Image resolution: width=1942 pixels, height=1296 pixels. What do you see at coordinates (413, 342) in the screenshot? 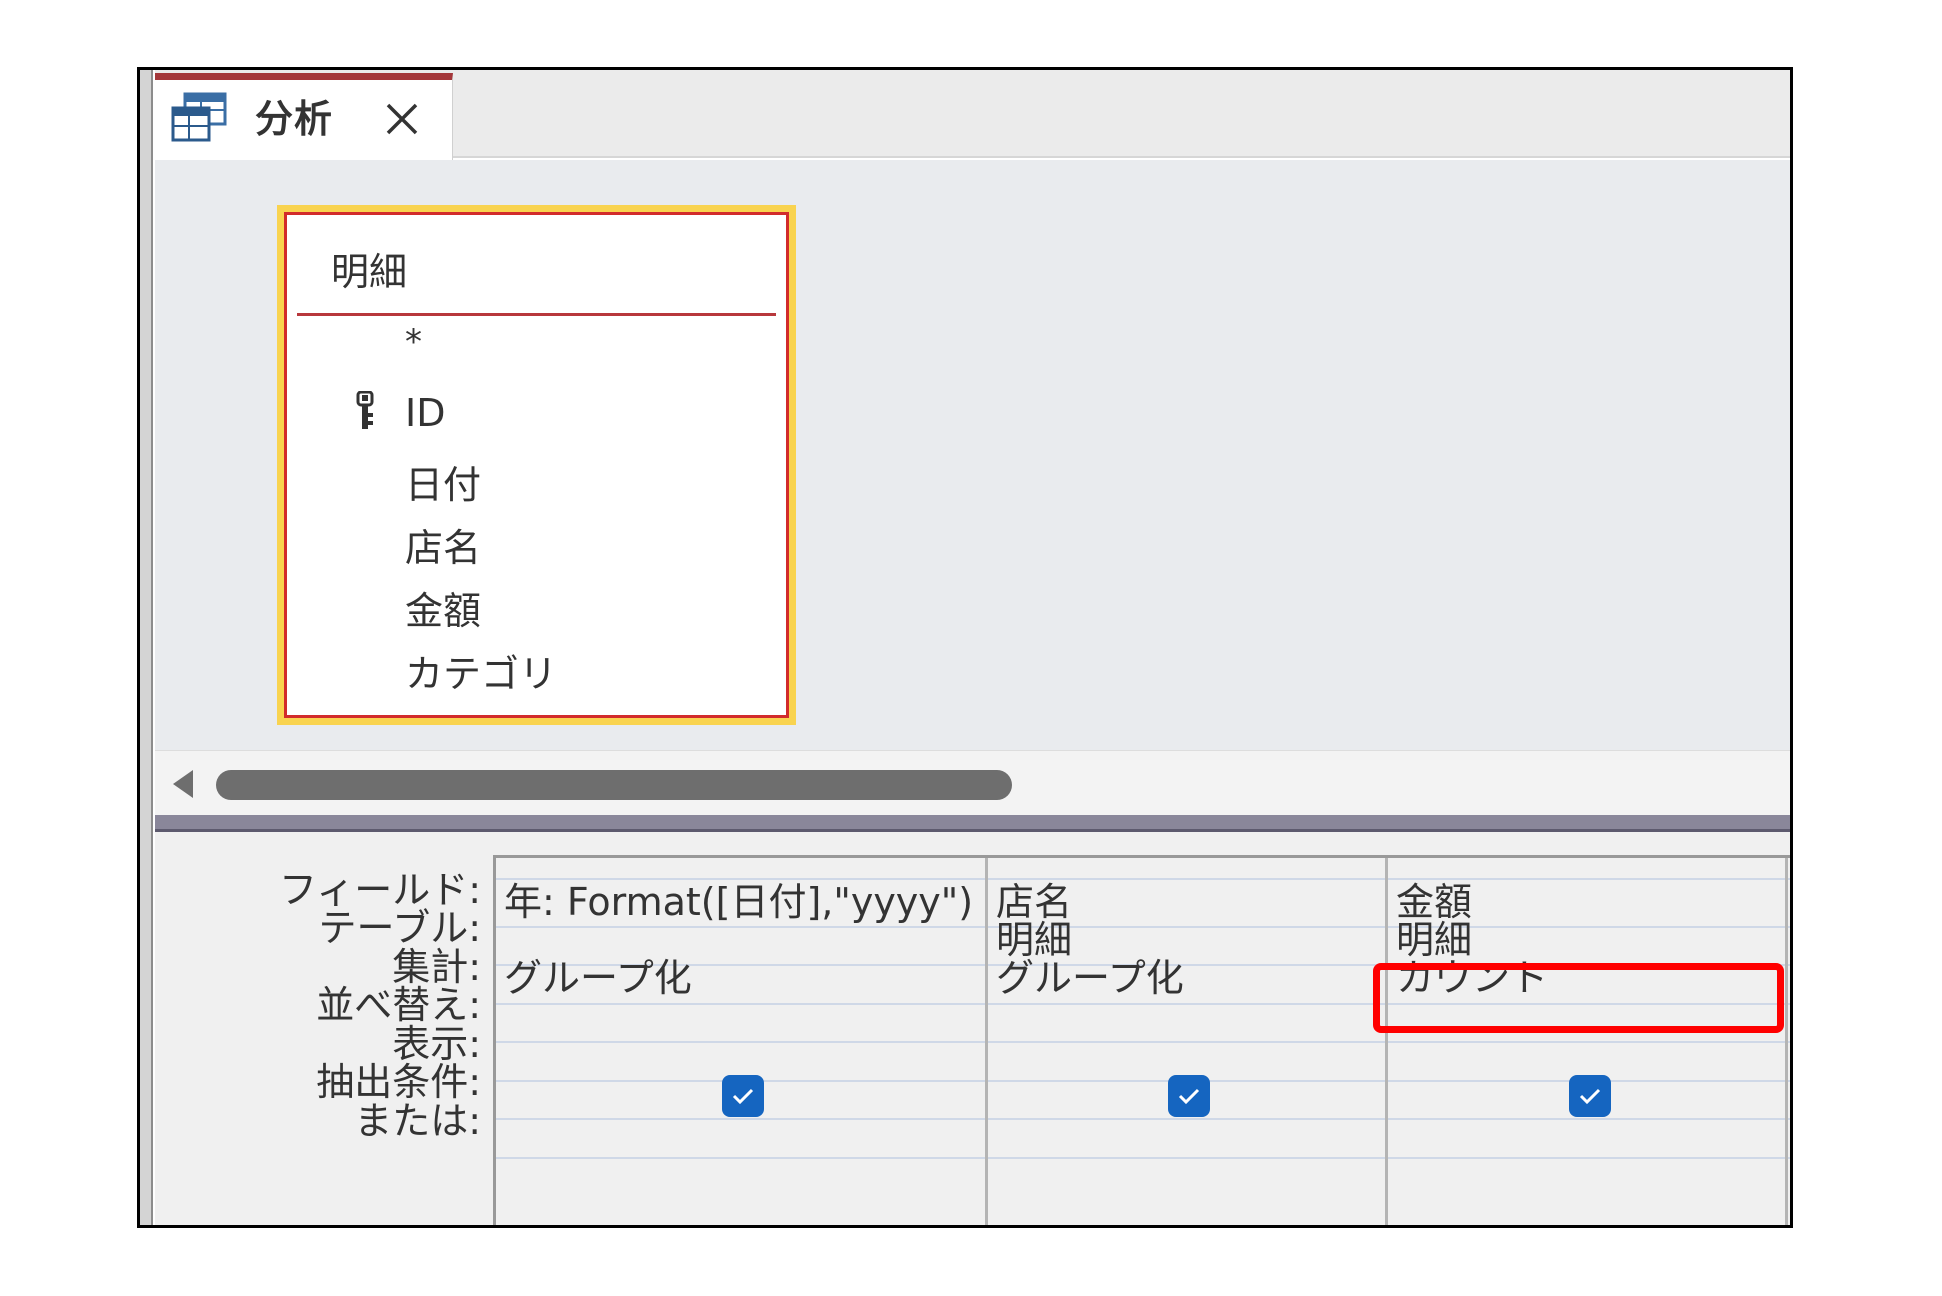
I see `field-label: *` at bounding box center [413, 342].